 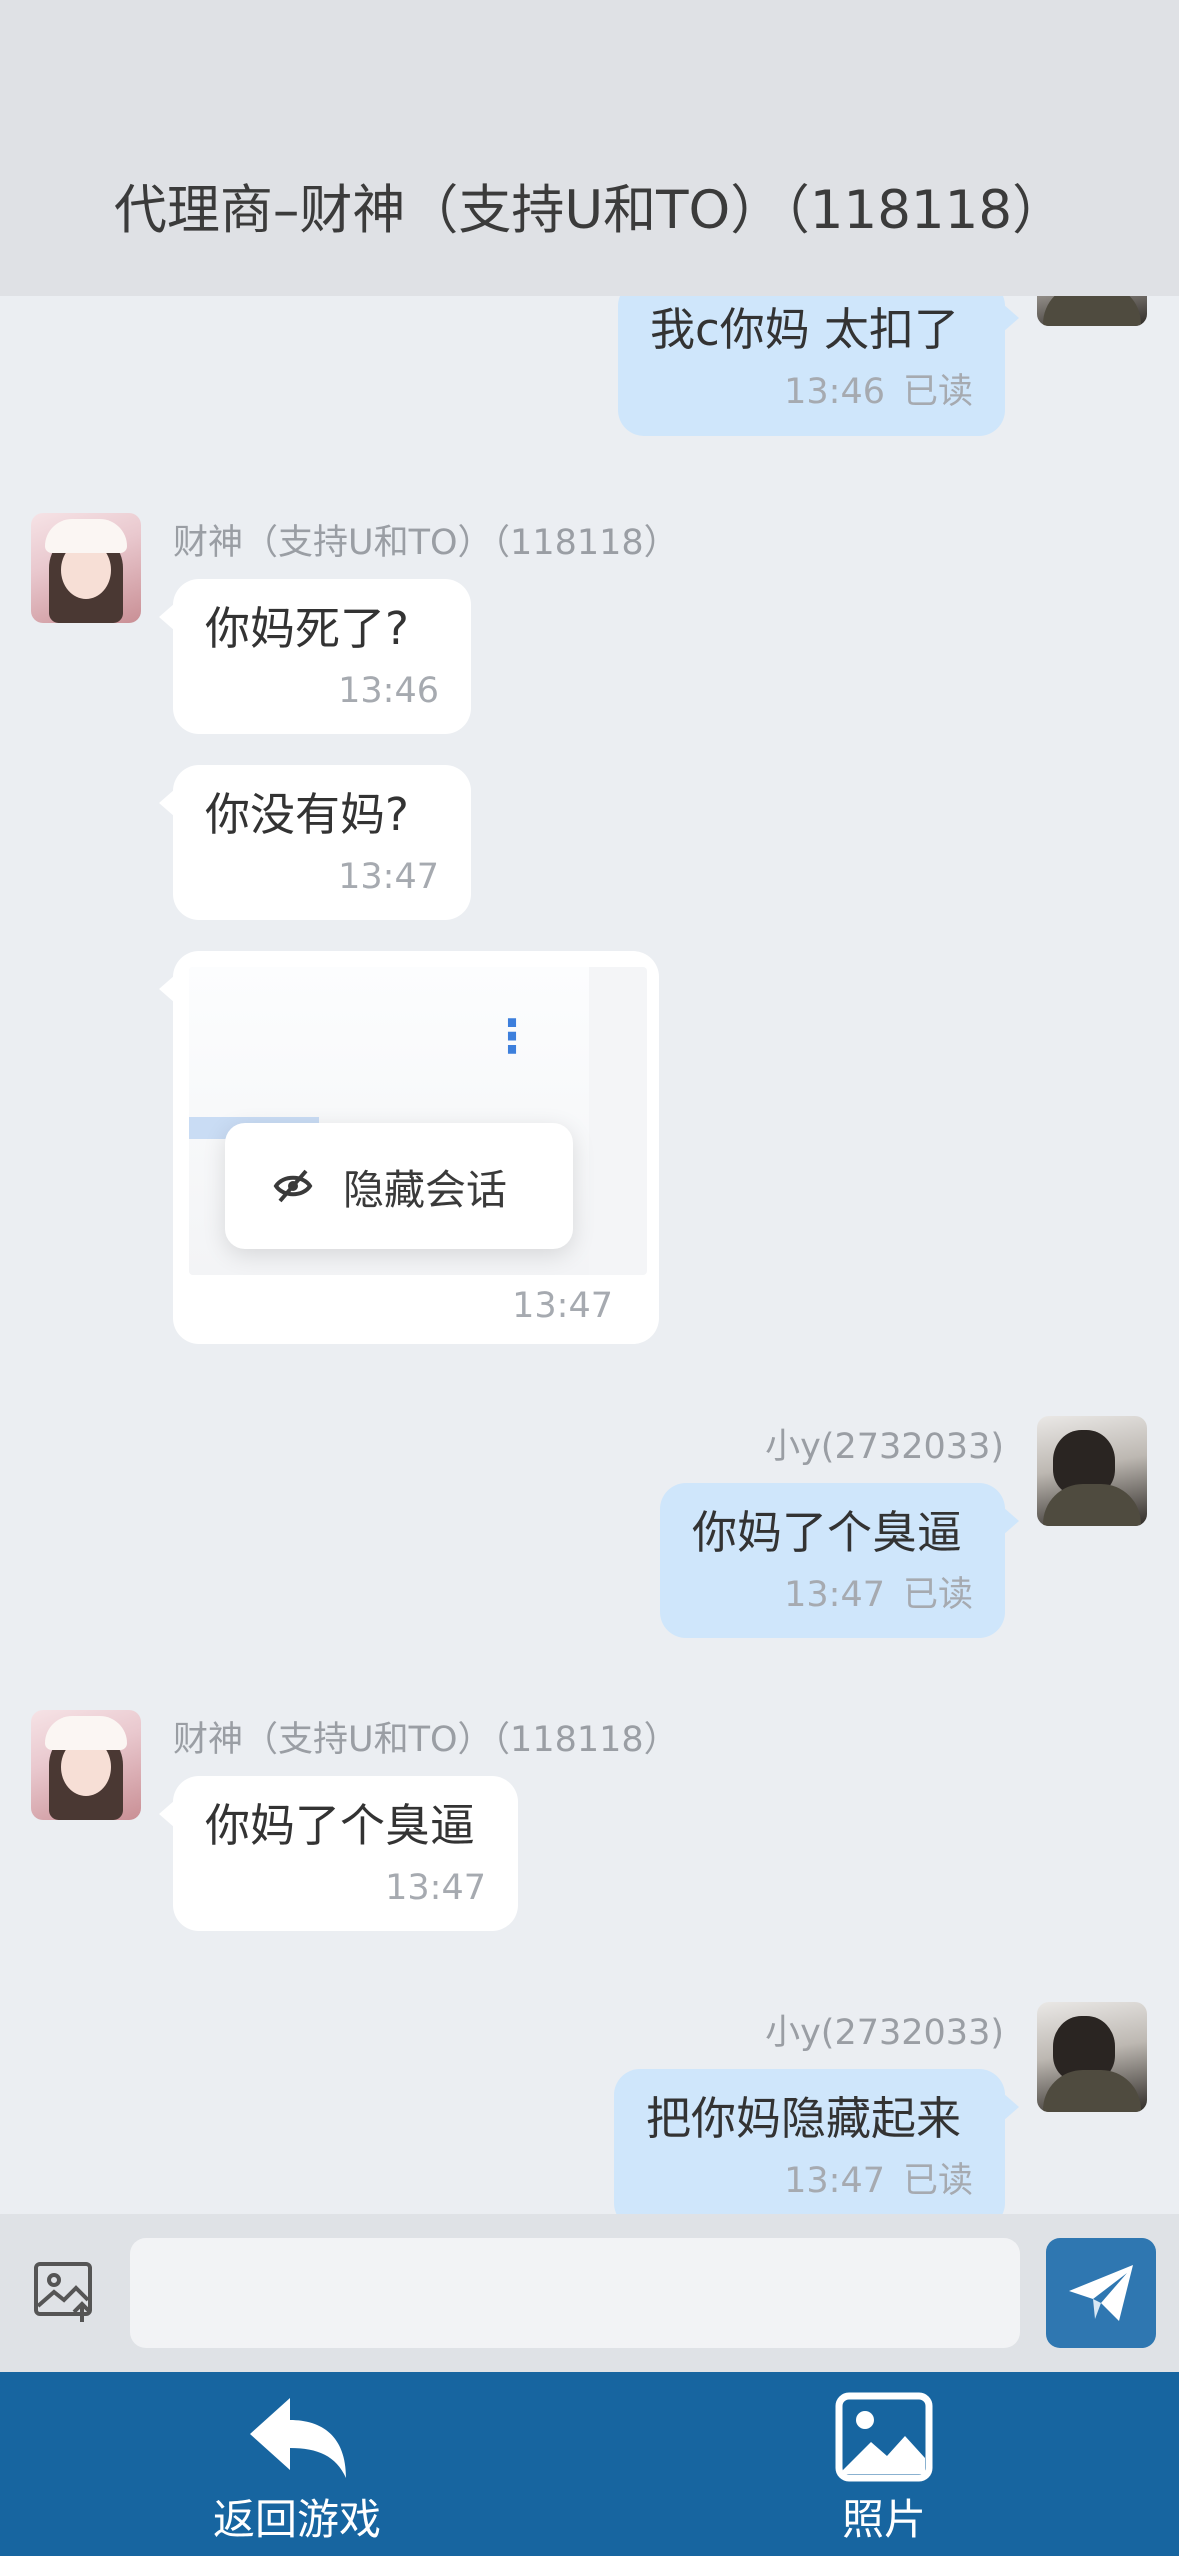 What do you see at coordinates (293, 1186) in the screenshot?
I see `eye-off-icon` at bounding box center [293, 1186].